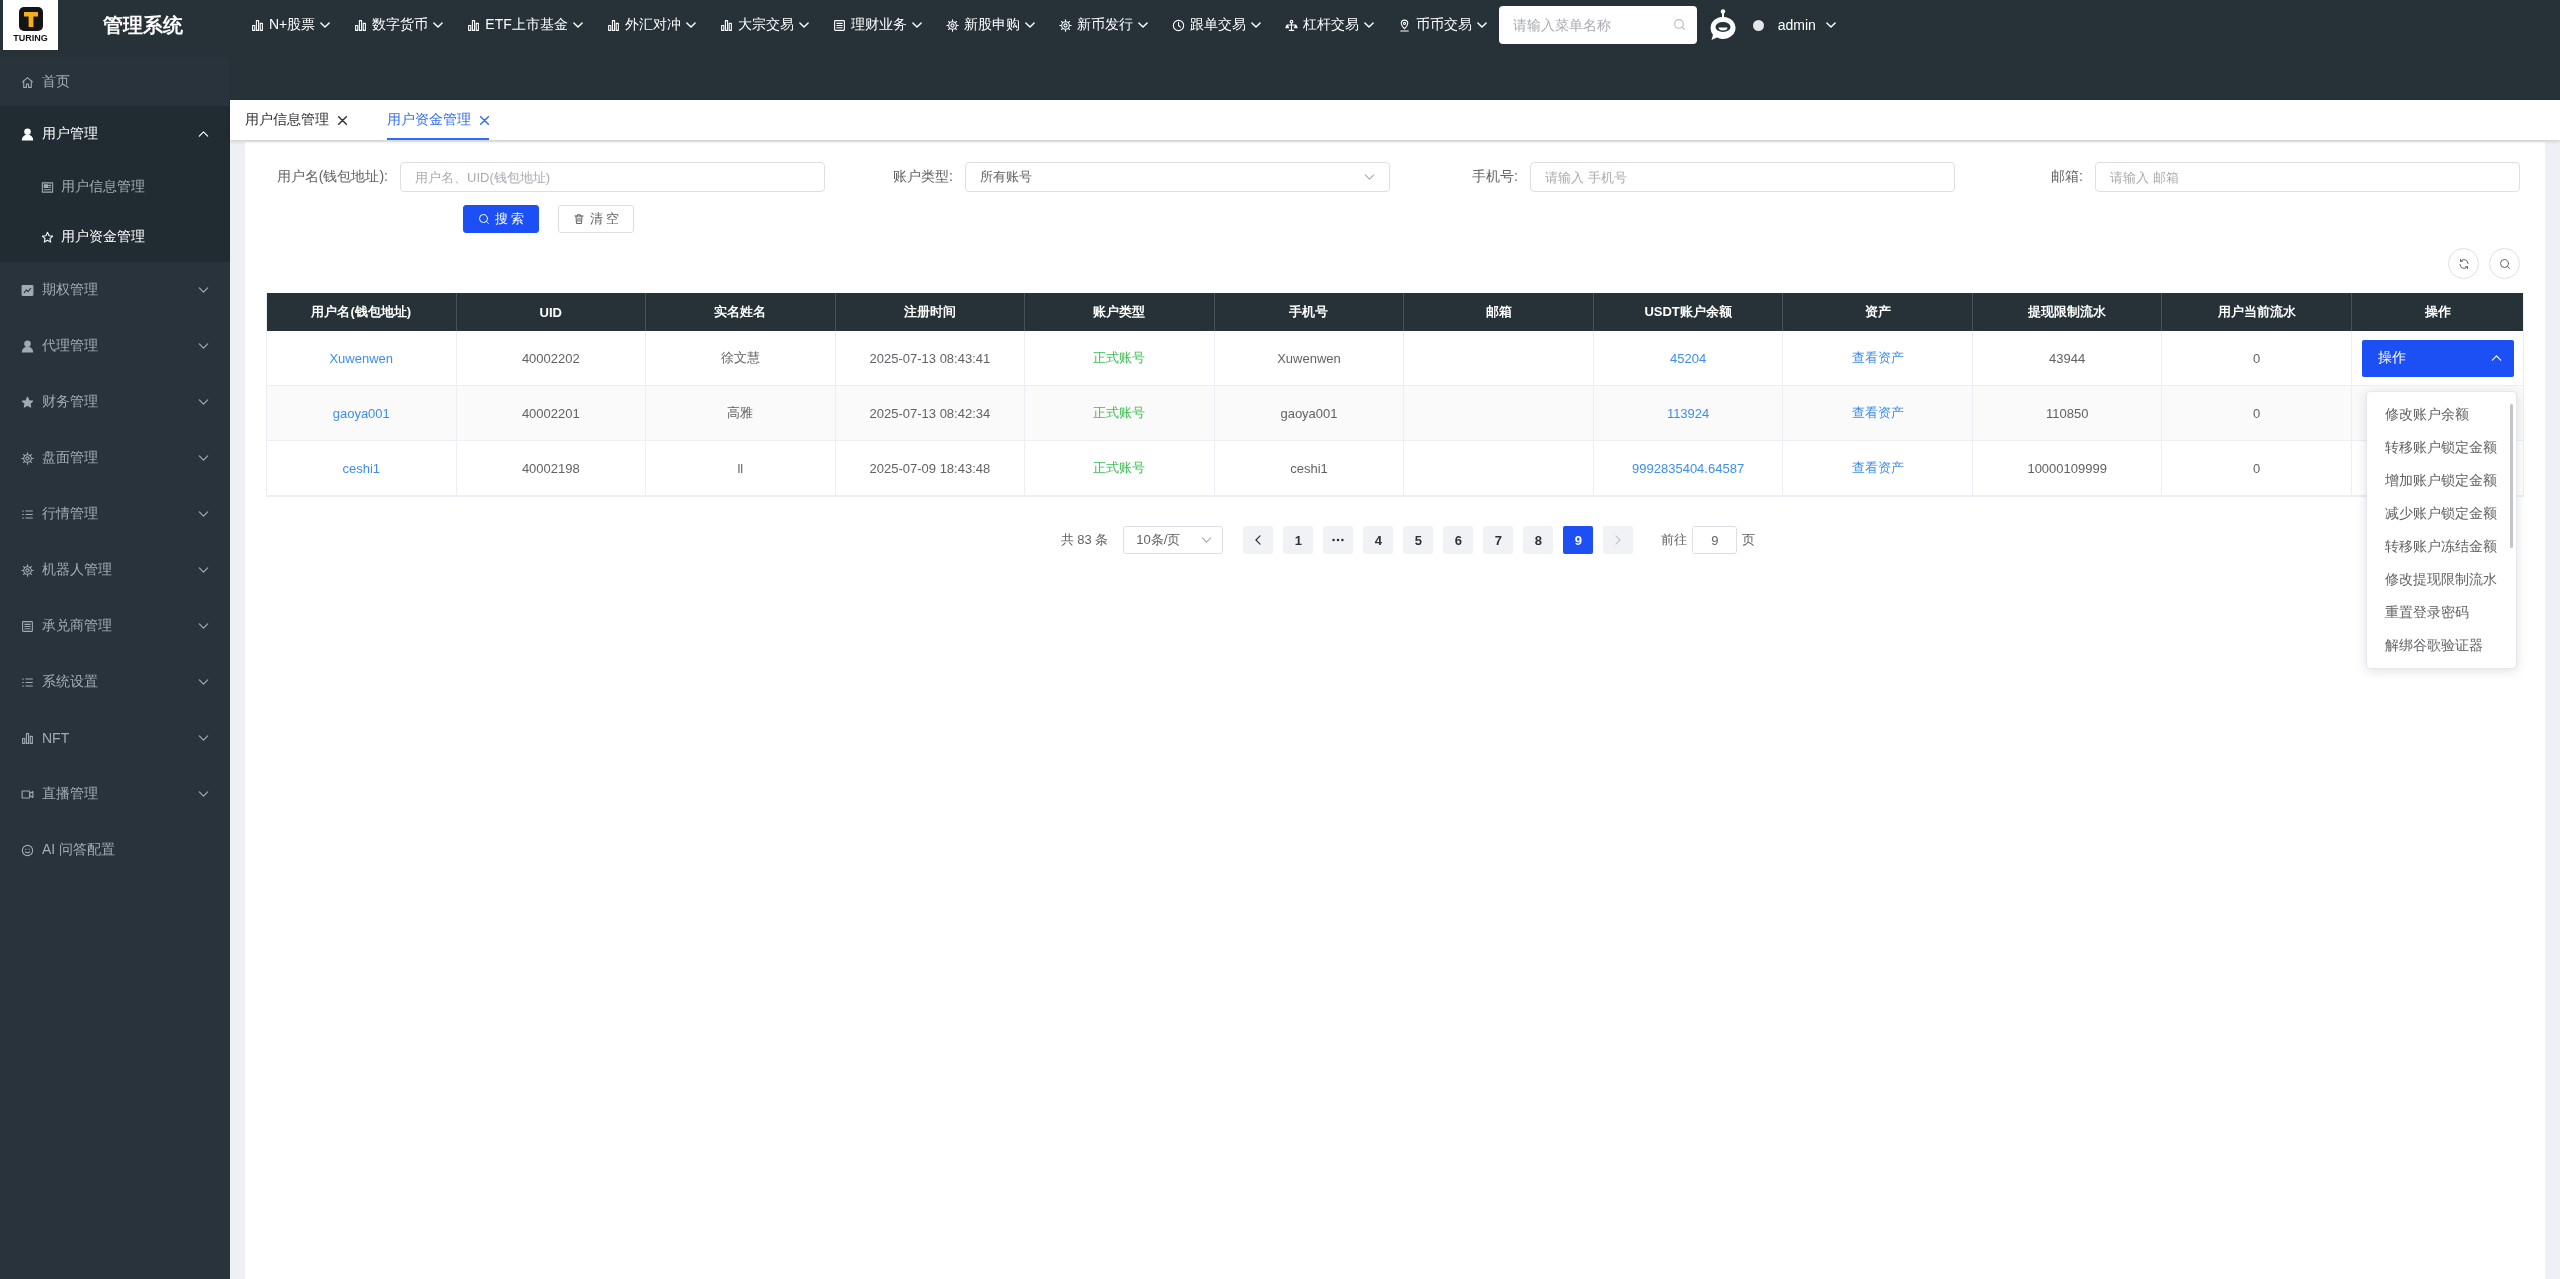 This screenshot has width=2560, height=1279. I want to click on sidebar-item: 代理管理, so click(115, 346).